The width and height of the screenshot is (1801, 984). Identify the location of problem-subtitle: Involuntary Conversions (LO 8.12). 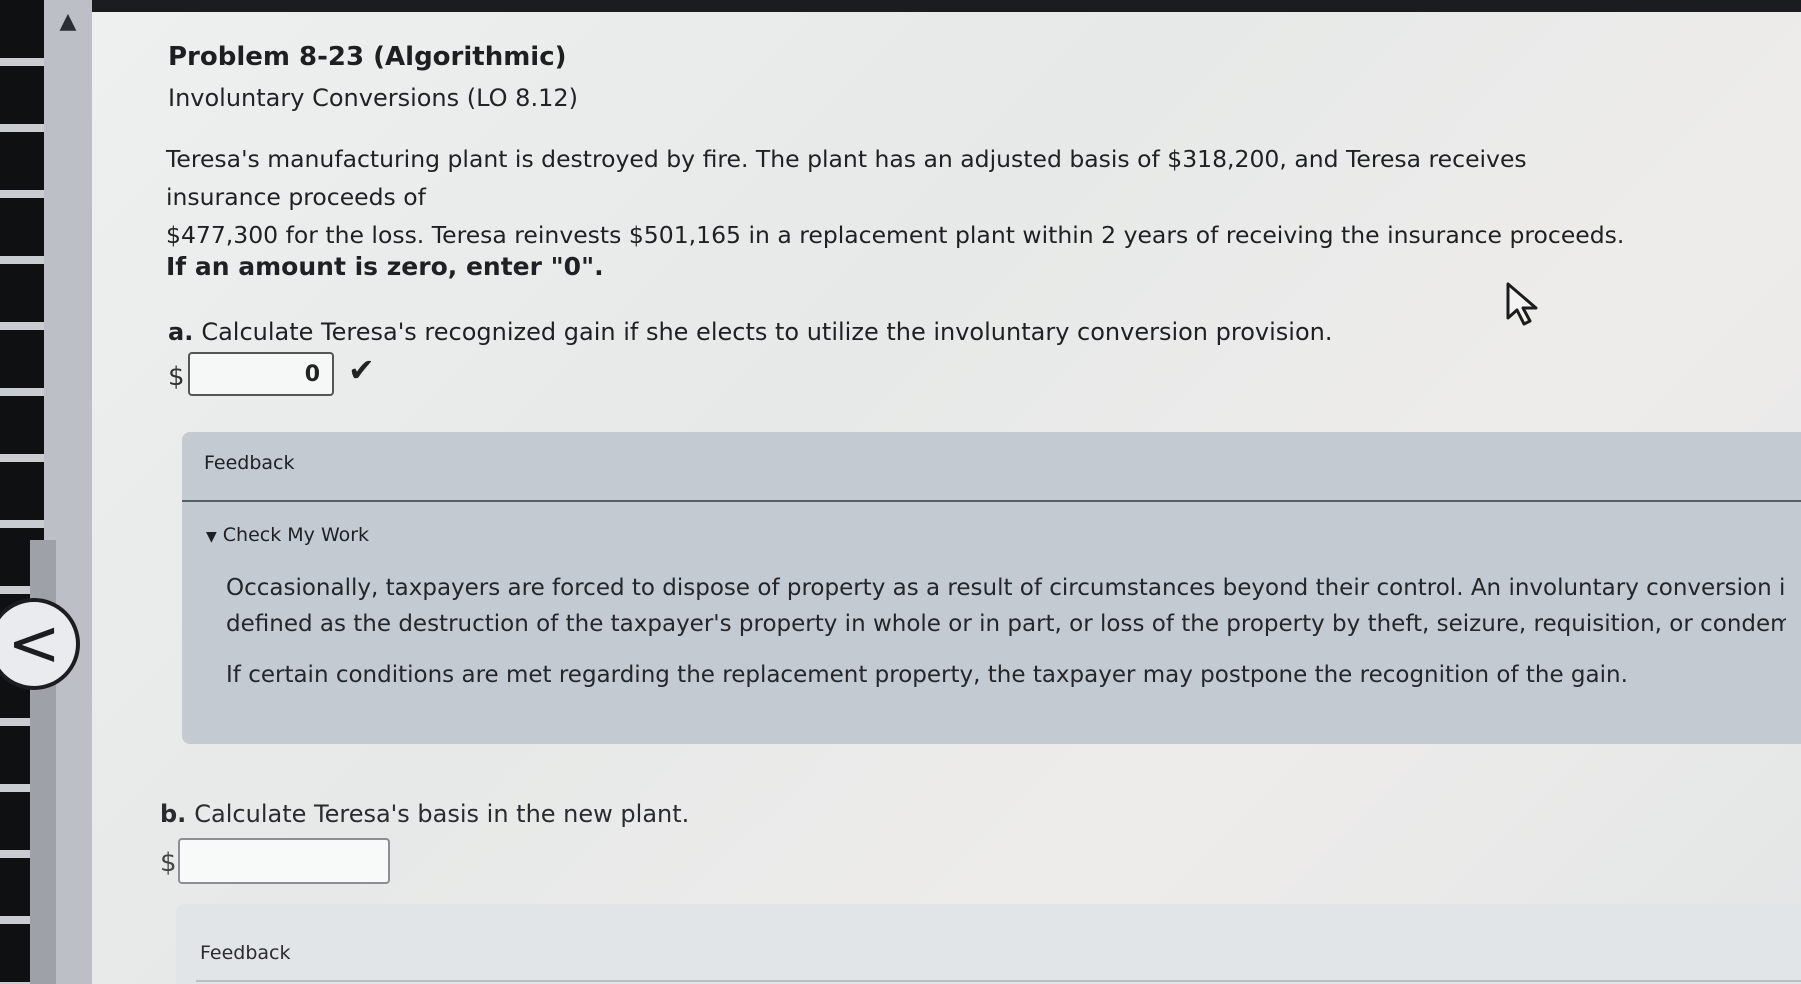
(373, 98).